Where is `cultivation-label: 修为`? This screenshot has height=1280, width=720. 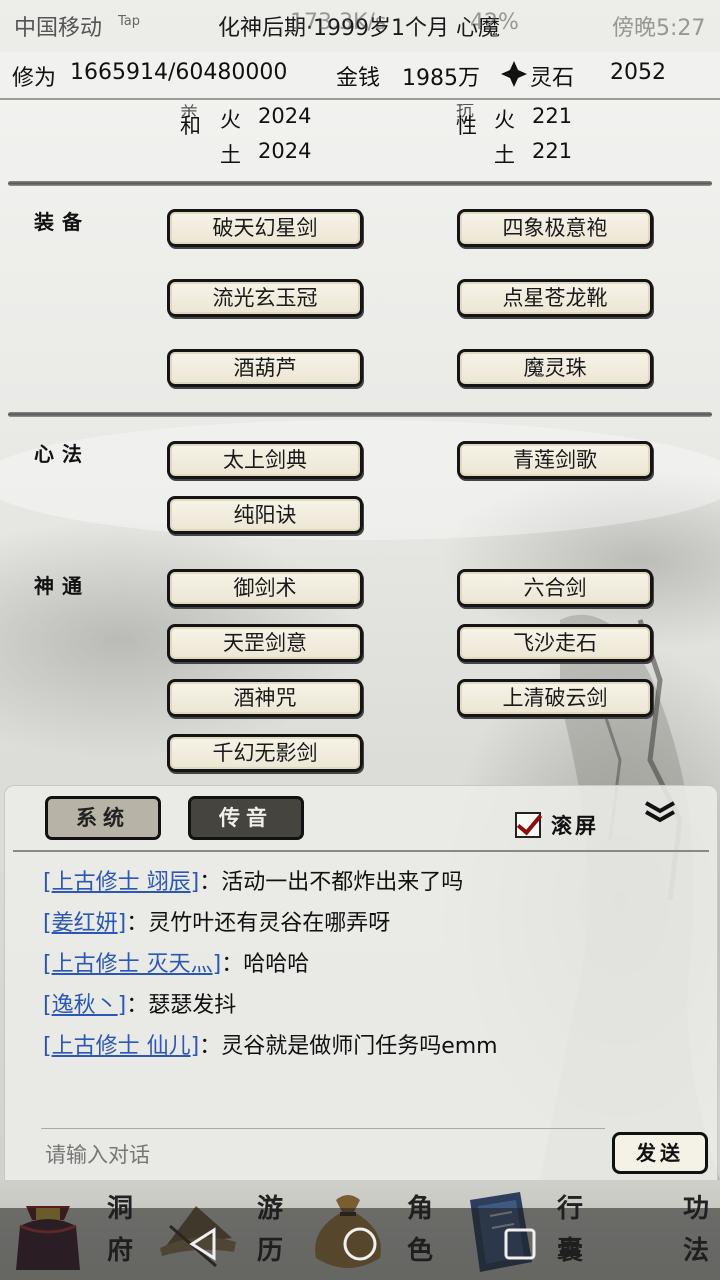 cultivation-label: 修为 is located at coordinates (34, 78).